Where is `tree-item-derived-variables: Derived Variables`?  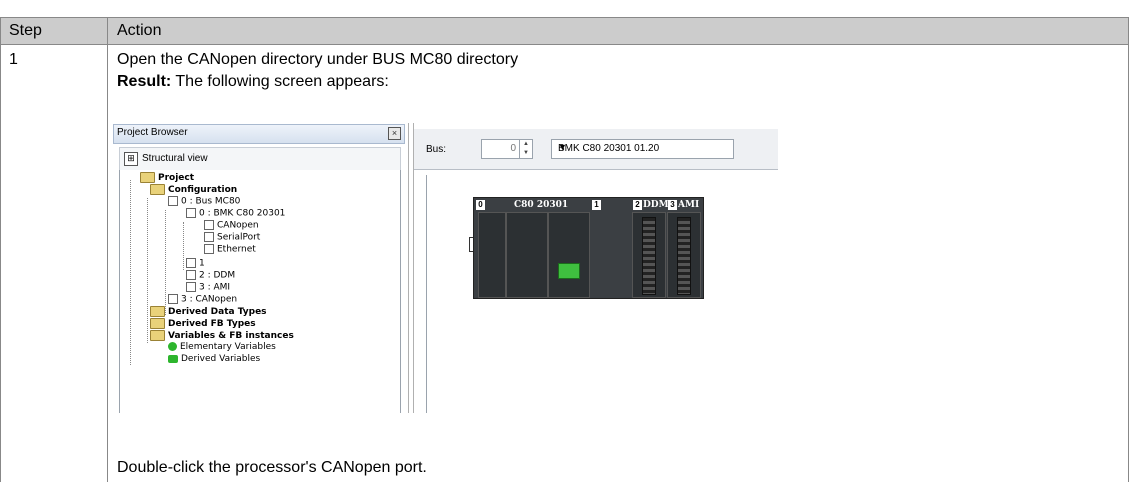
tree-item-derived-variables: Derived Variables is located at coordinates (214, 359).